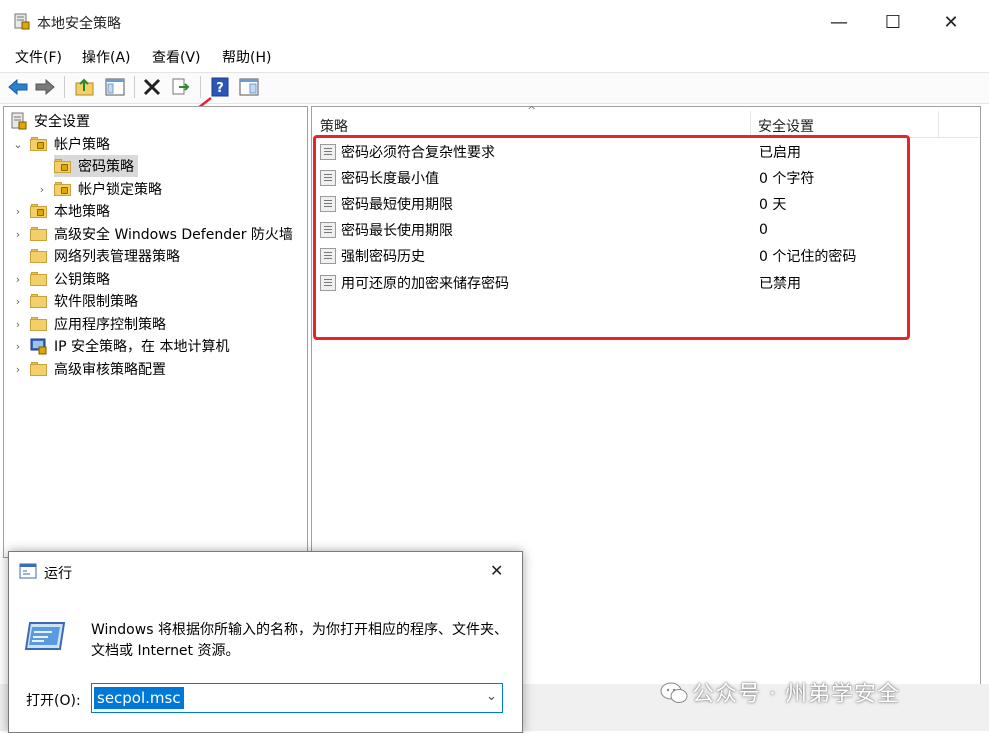  Describe the element at coordinates (22, 21) in the screenshot. I see `local-security-policy-icon` at that location.